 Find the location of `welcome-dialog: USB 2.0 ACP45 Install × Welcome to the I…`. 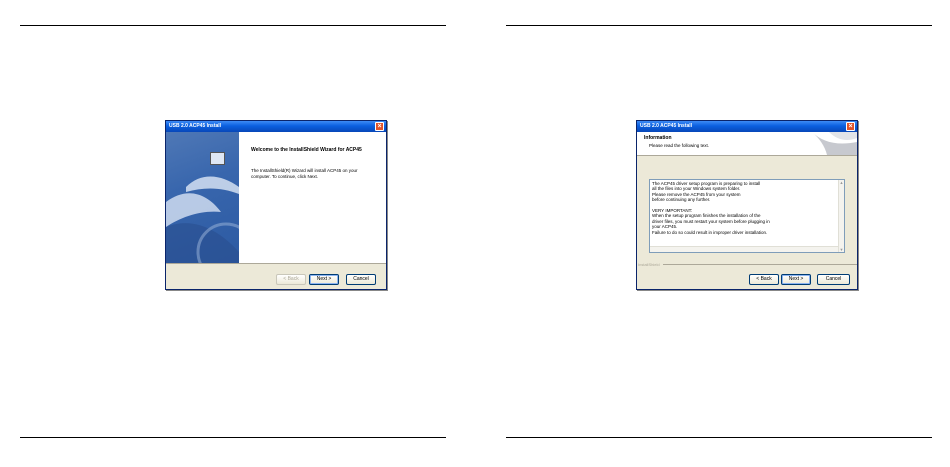

welcome-dialog: USB 2.0 ACP45 Install × Welcome to the I… is located at coordinates (276, 205).